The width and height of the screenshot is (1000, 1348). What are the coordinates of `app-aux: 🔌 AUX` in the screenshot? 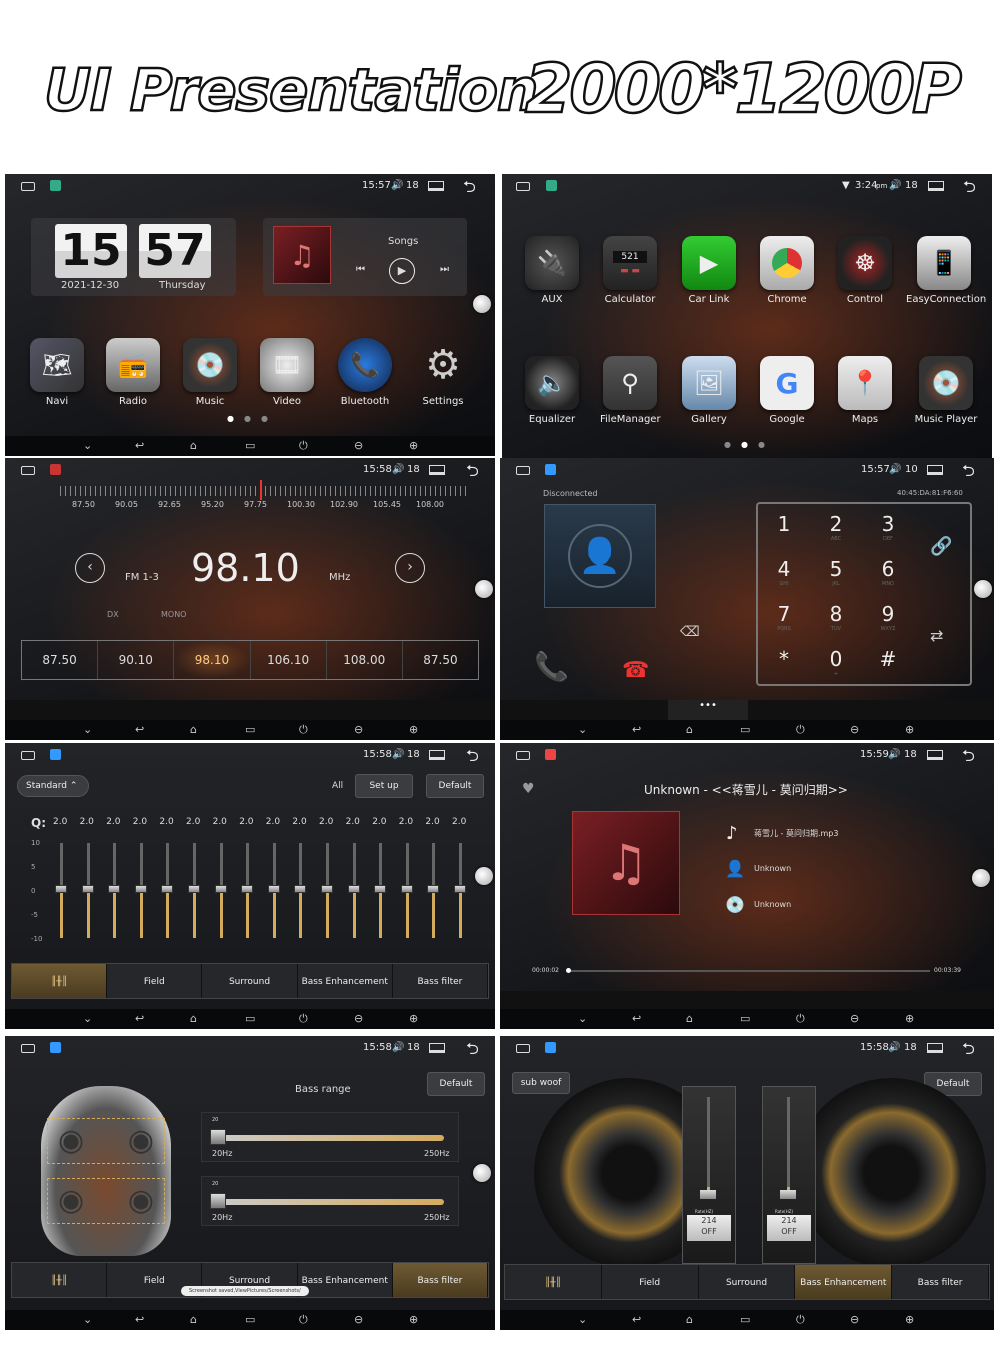 It's located at (552, 270).